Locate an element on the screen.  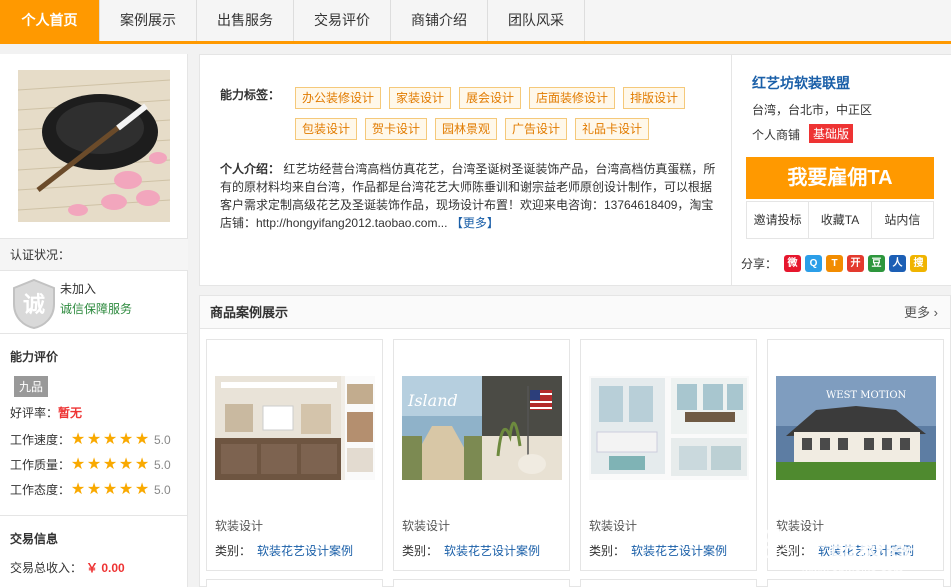
shop-type: 个人商铺 is located at coordinates (776, 135).